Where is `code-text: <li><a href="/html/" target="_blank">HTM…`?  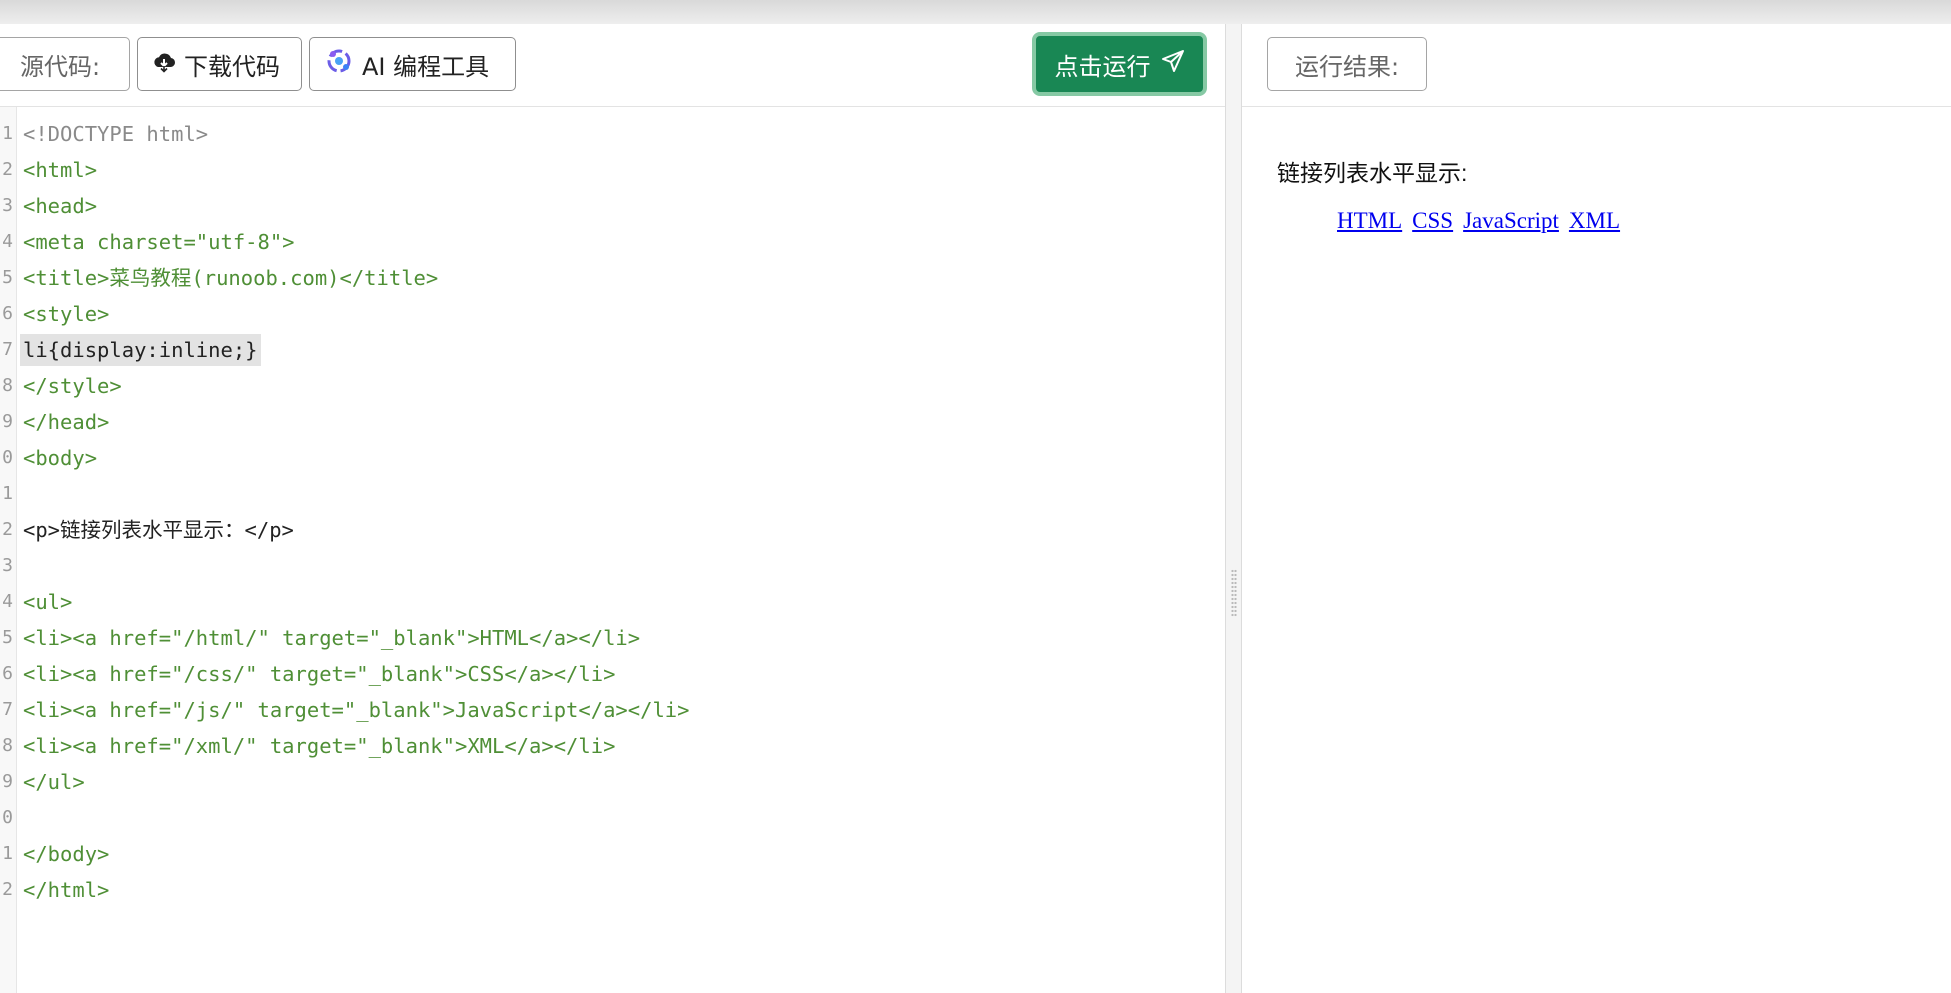
code-text: <li><a href="/html/" target="_blank">HTM… is located at coordinates (332, 638).